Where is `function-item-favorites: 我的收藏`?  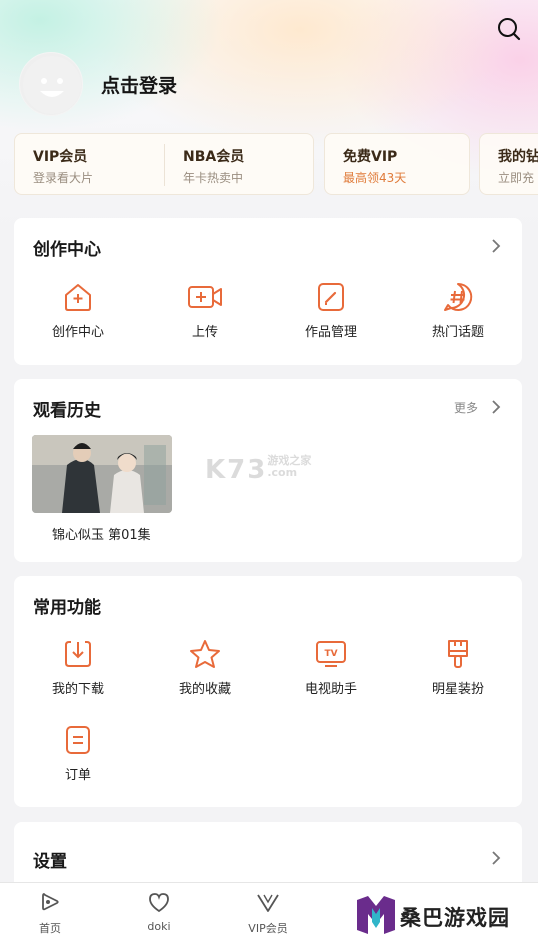
function-item-favorites: 我的收藏 is located at coordinates (205, 667).